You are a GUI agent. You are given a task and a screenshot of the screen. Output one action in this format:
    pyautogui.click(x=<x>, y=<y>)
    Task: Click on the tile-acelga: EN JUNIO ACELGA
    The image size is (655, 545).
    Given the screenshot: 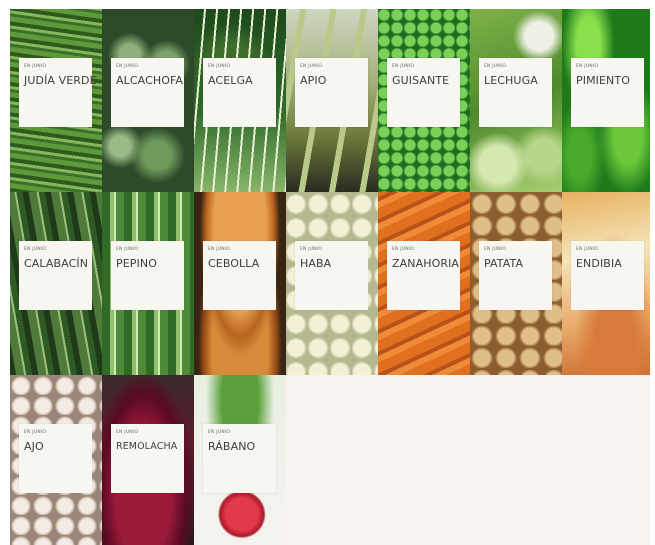 What is the action you would take?
    pyautogui.click(x=240, y=100)
    